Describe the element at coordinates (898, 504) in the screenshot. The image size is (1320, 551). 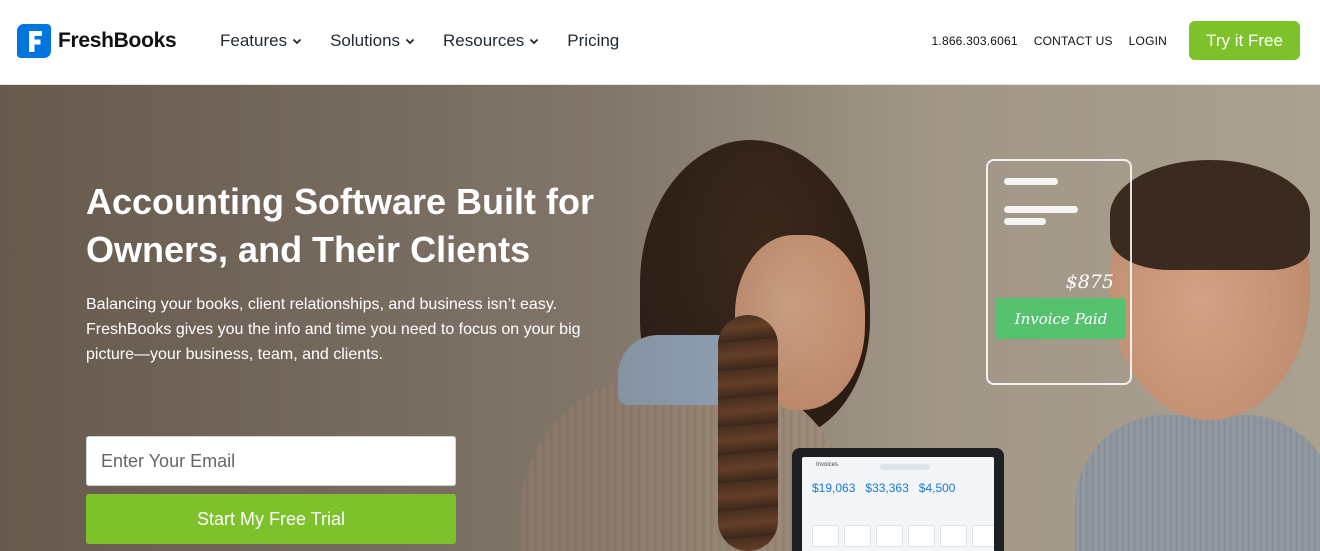
I see `laptop-screen: Invoices $19,063 $33,363 $4,500` at that location.